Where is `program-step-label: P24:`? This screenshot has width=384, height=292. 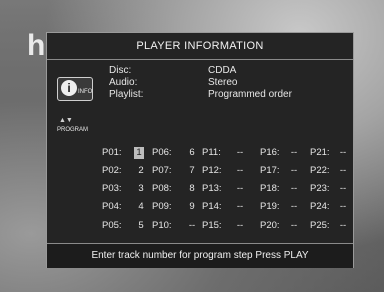 program-step-label: P24: is located at coordinates (320, 206).